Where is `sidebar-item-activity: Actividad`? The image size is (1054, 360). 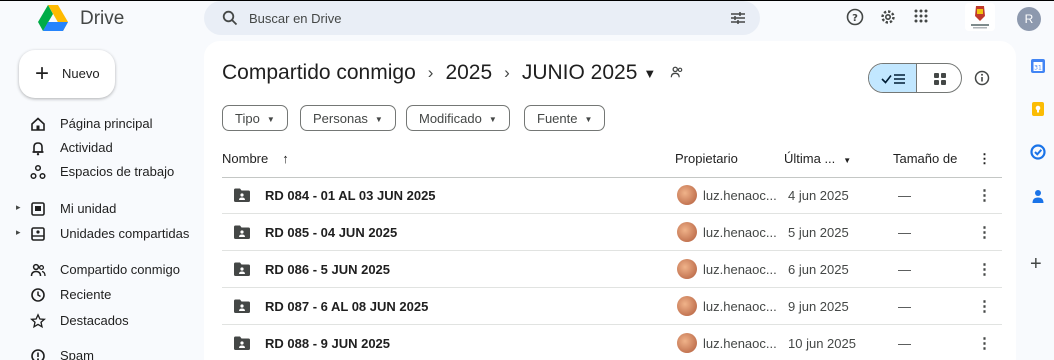
sidebar-item-activity: Actividad is located at coordinates (97, 148).